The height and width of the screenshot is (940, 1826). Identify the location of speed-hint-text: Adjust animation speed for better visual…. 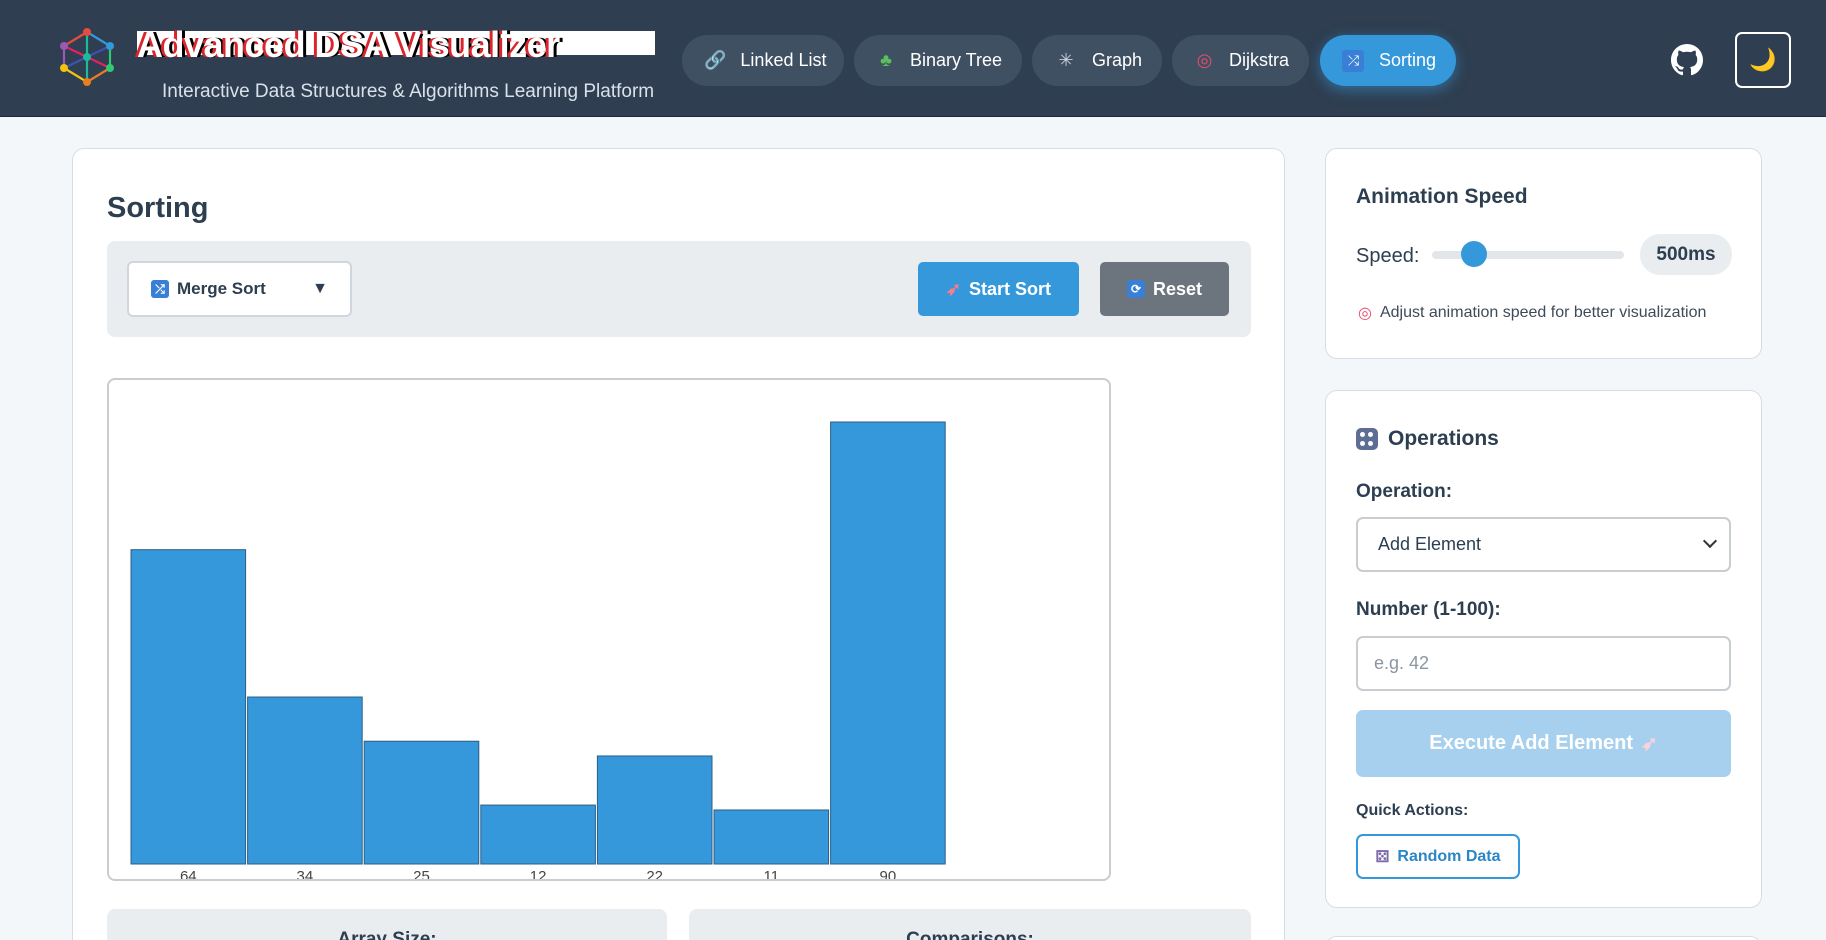
(1543, 312).